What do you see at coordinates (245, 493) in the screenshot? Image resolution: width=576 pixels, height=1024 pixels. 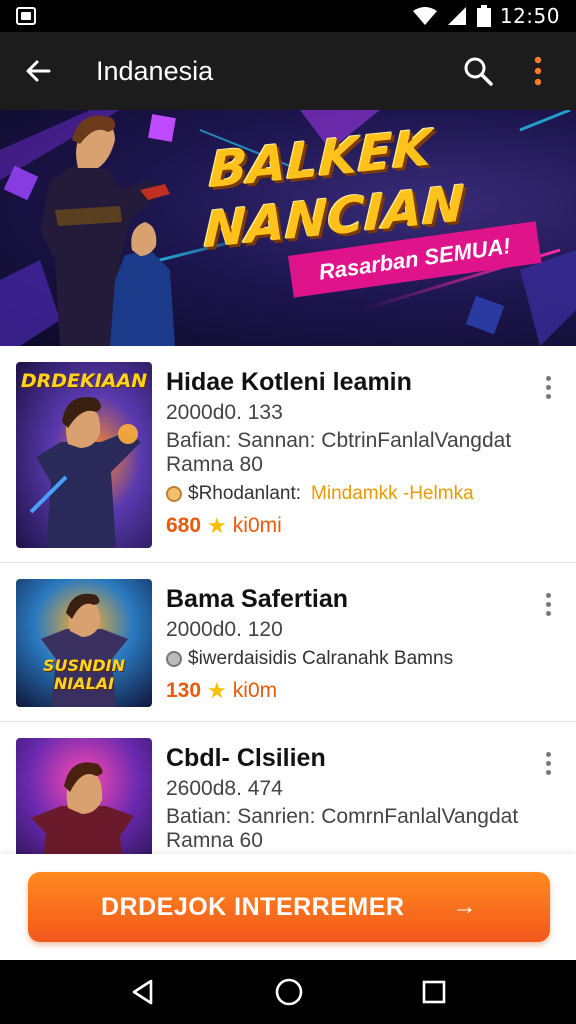 I see `publisher-label: $Rhodanlant:` at bounding box center [245, 493].